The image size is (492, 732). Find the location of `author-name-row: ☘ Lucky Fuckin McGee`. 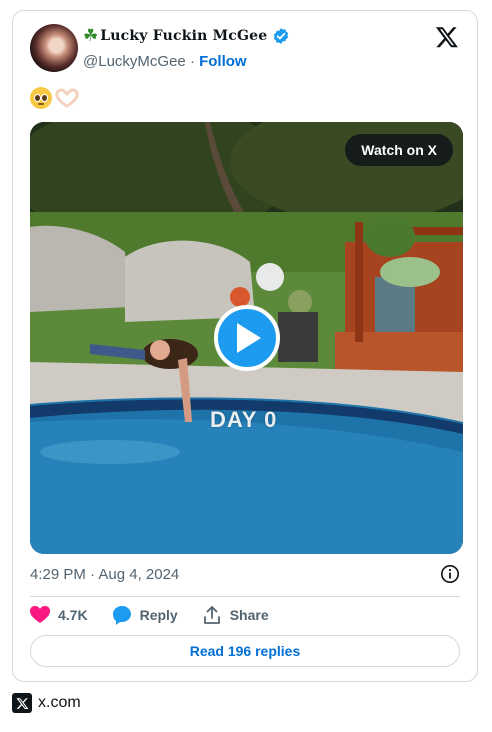

author-name-row: ☘ Lucky Fuckin McGee is located at coordinates (186, 36).